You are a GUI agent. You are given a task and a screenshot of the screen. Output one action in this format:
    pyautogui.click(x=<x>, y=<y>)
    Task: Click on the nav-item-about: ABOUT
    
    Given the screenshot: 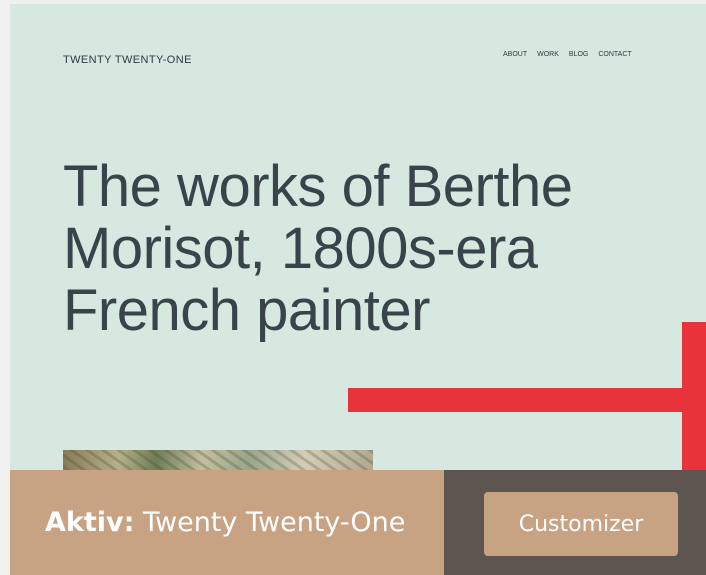 What is the action you would take?
    pyautogui.click(x=515, y=54)
    